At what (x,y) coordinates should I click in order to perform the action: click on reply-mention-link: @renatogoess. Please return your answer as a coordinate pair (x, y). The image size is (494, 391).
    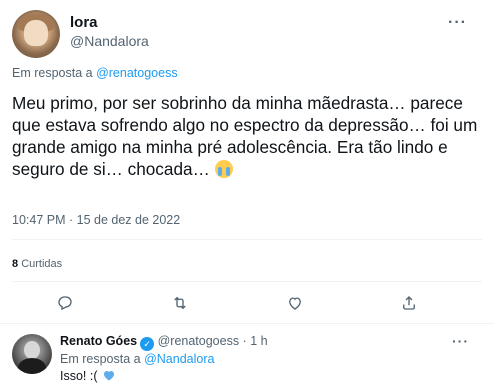
    Looking at the image, I should click on (137, 73).